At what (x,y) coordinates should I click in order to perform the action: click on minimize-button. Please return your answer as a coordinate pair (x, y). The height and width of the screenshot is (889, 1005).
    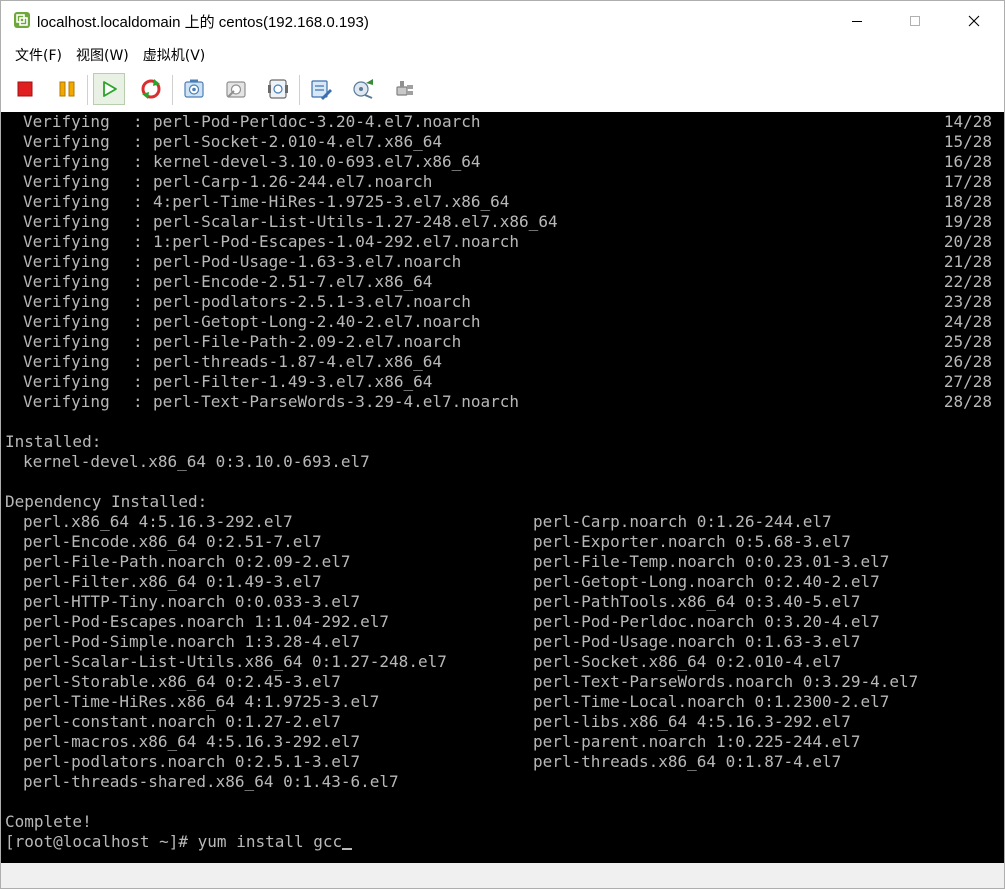
    Looking at the image, I should click on (857, 20).